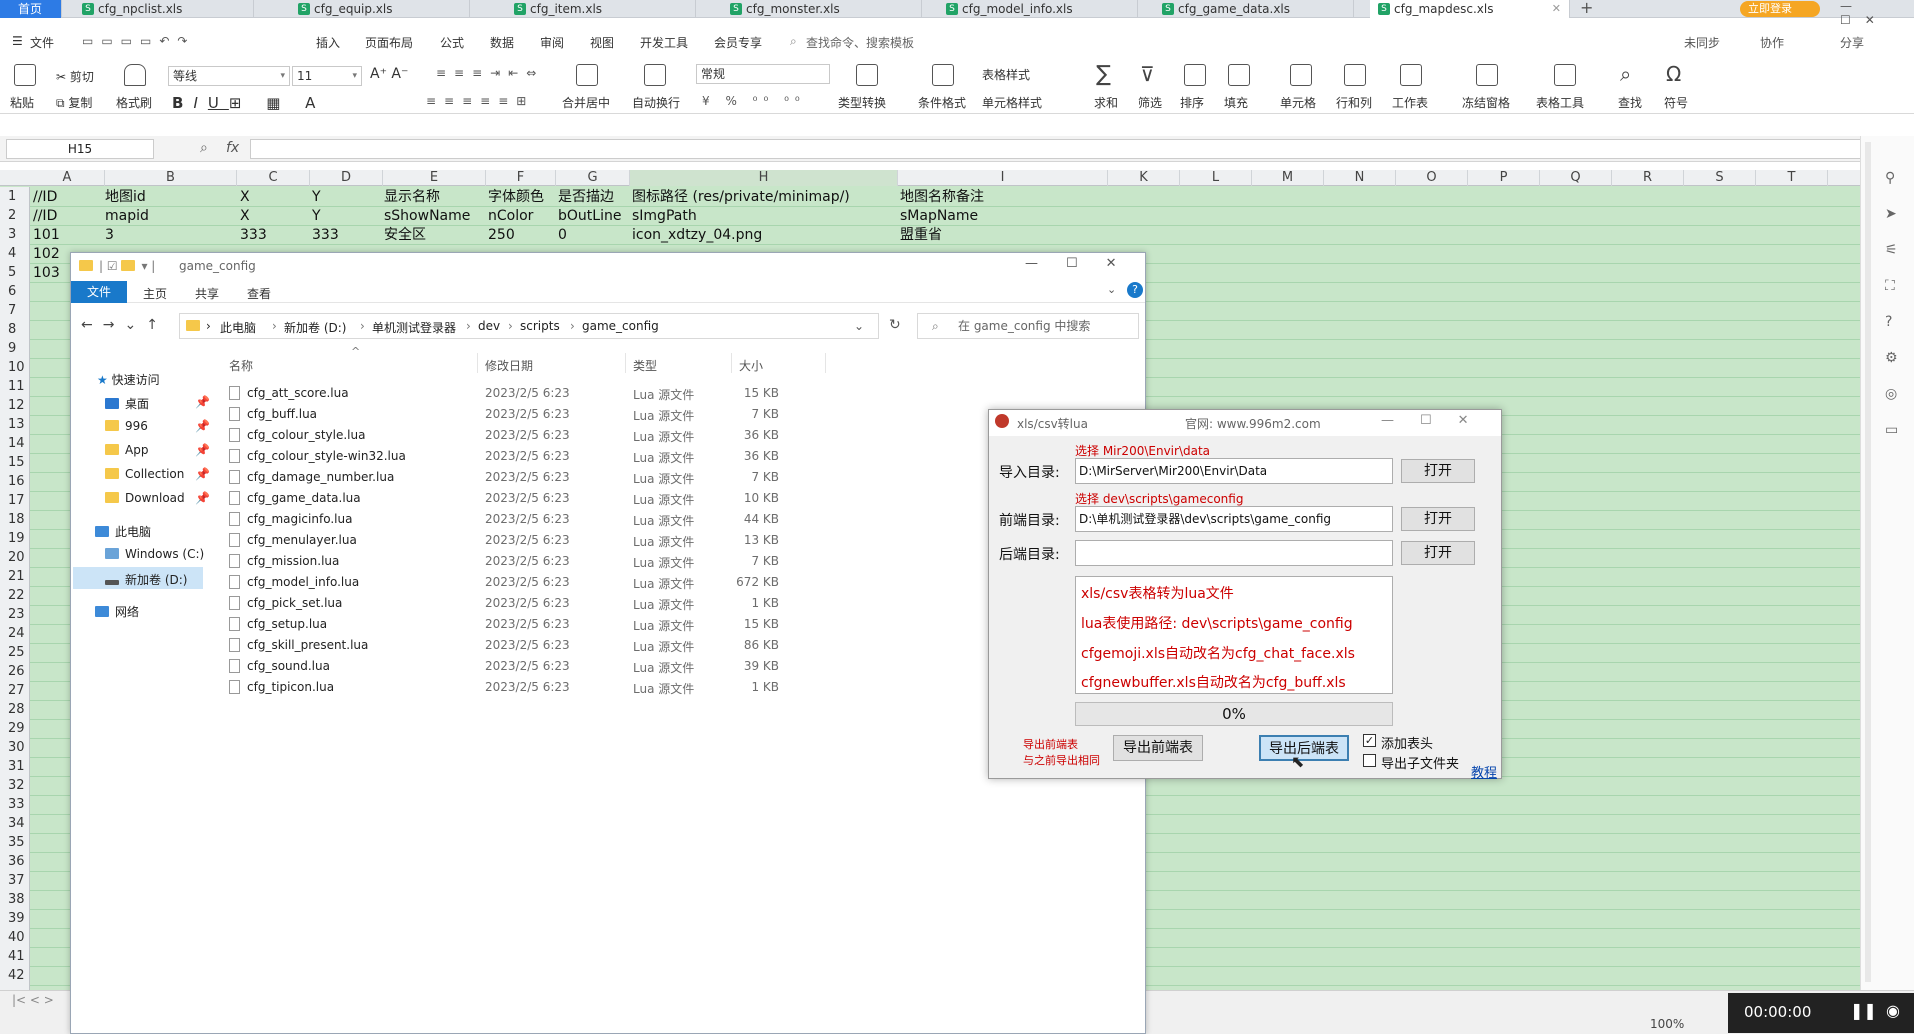 Image resolution: width=1914 pixels, height=1034 pixels. What do you see at coordinates (14, 386) in the screenshot?
I see `row-header: 11` at bounding box center [14, 386].